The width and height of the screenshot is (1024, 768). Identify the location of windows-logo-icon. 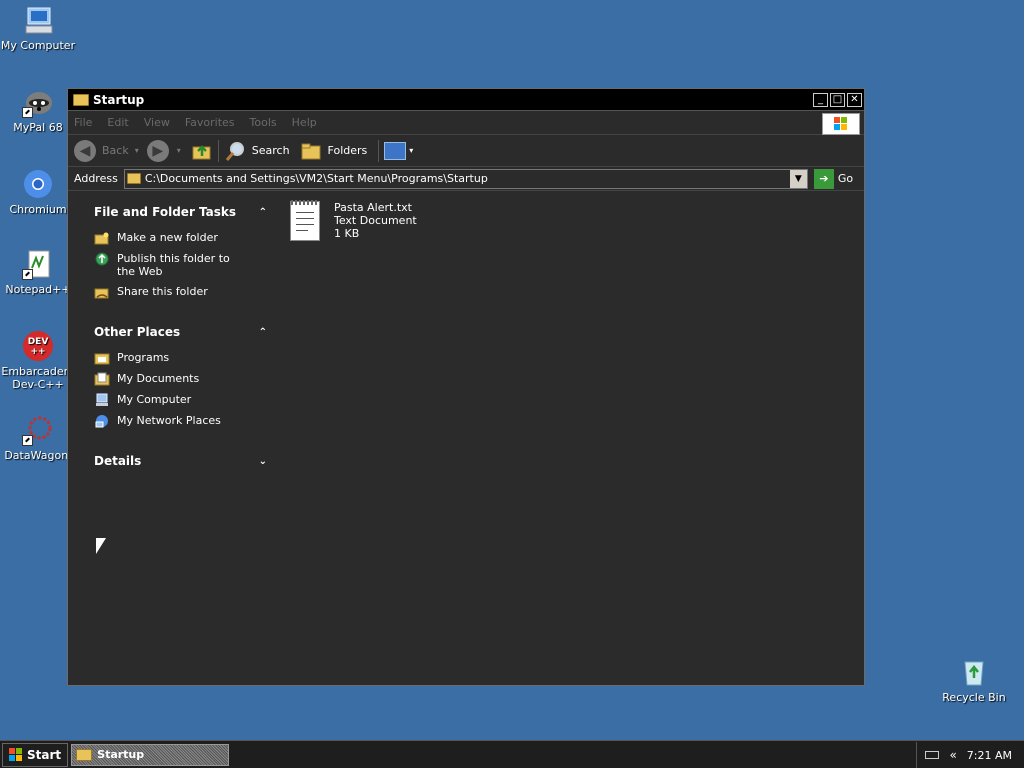
(15, 754).